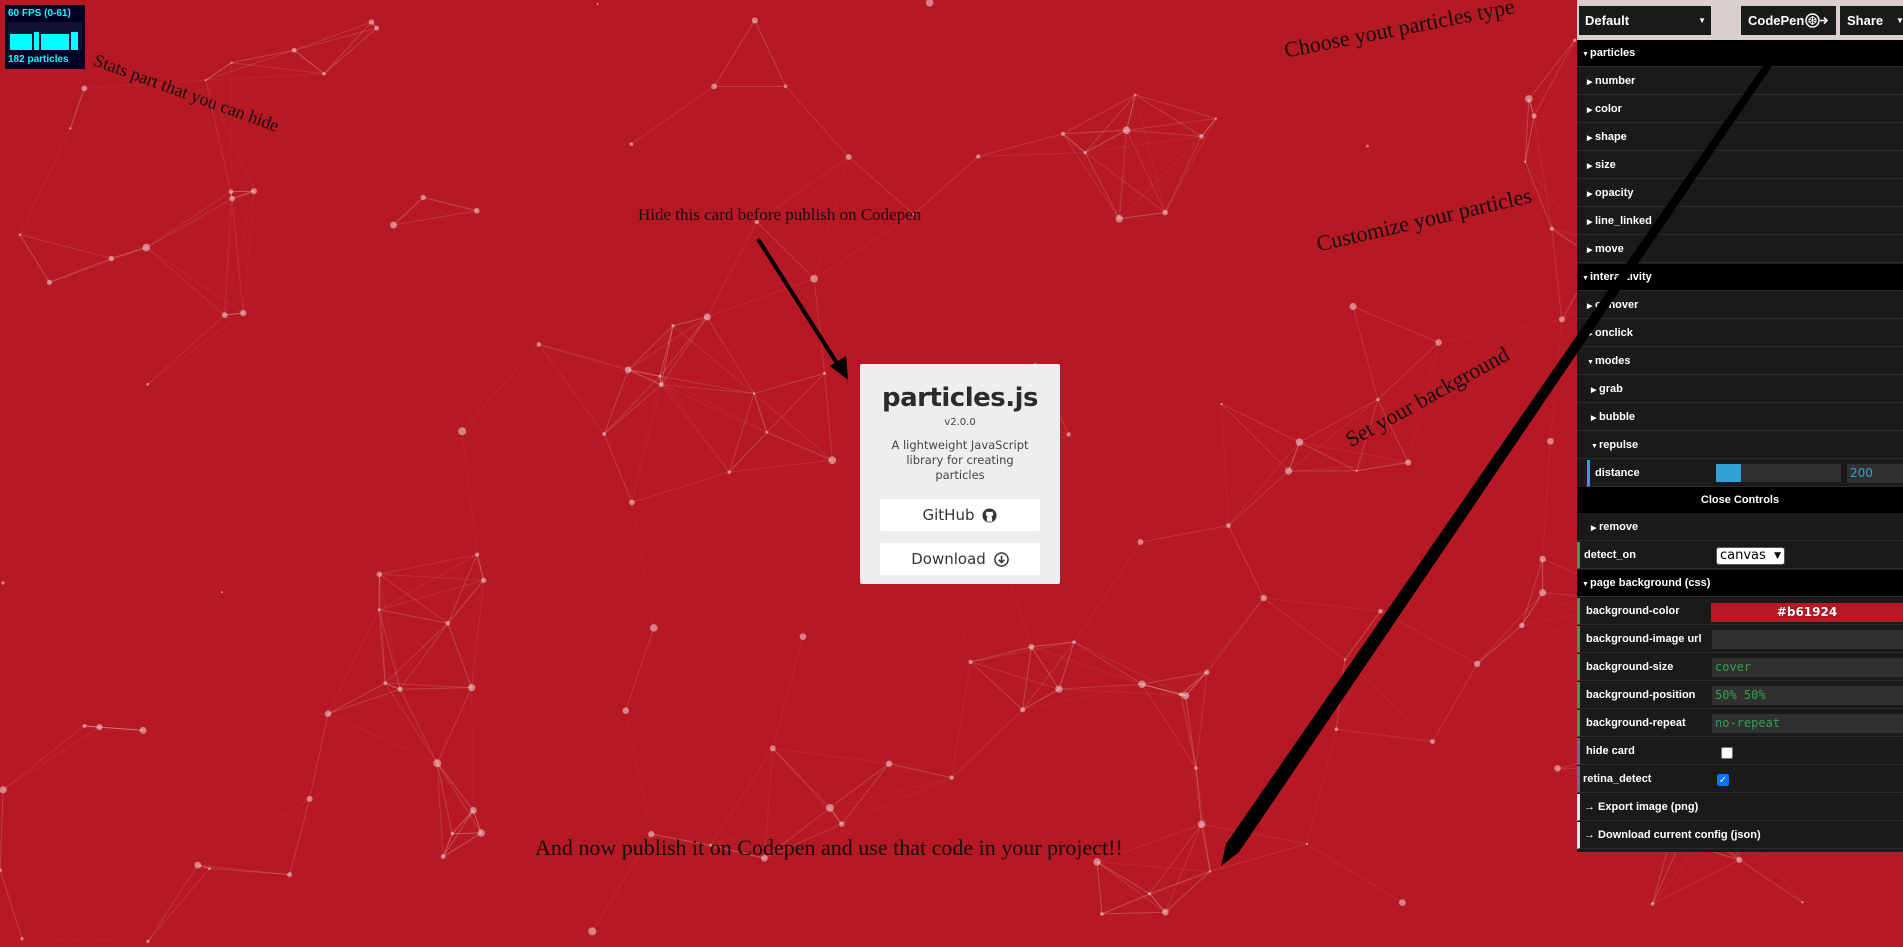 The width and height of the screenshot is (1903, 947). Describe the element at coordinates (1702, 20) in the screenshot. I see `chevron-down-icon: ▼` at that location.